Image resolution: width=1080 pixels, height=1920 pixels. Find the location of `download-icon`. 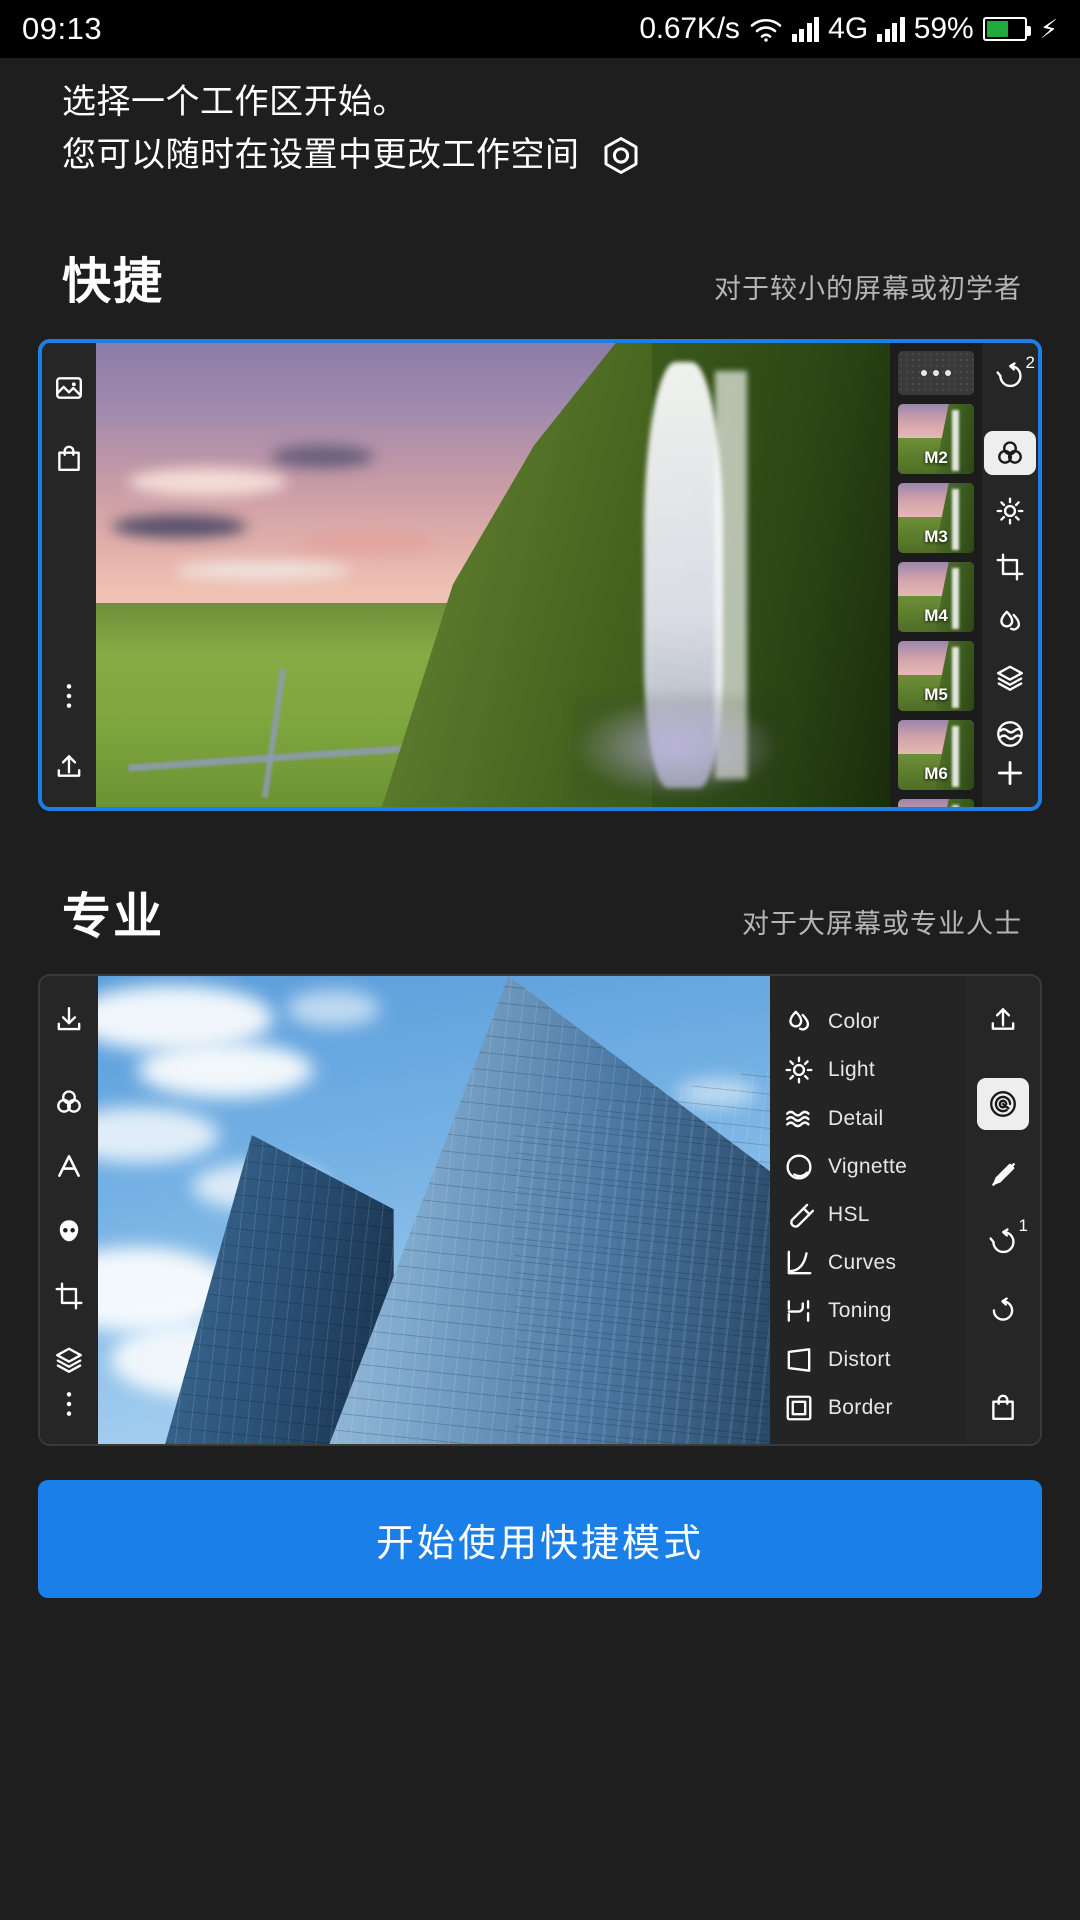

download-icon is located at coordinates (69, 1020).